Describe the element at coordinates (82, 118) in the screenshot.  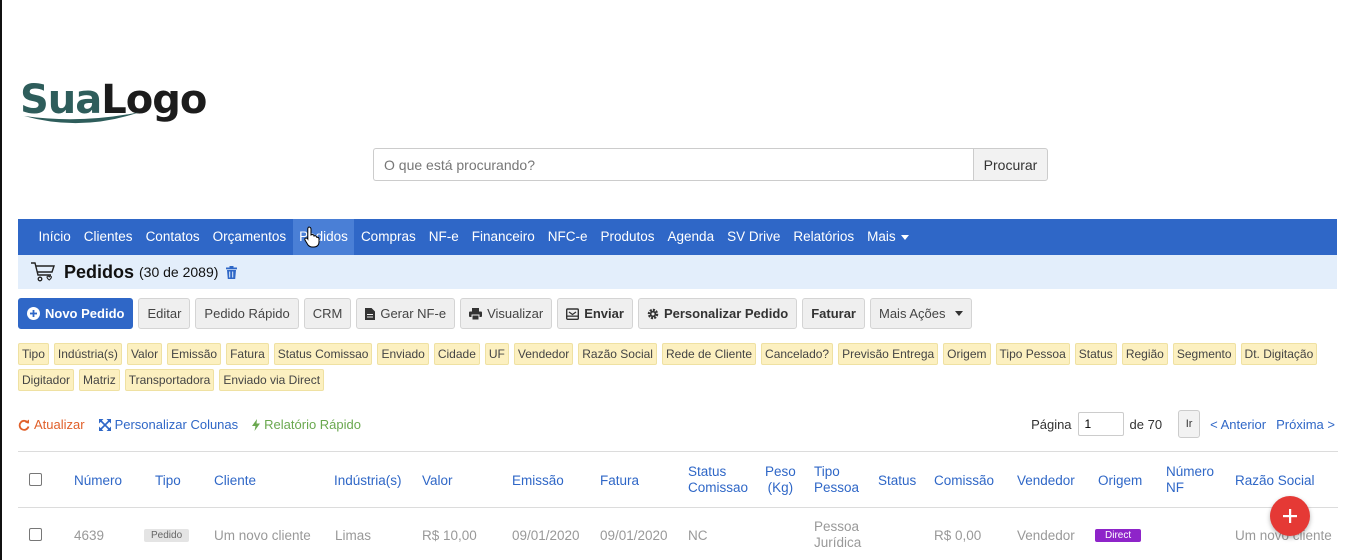
I see `logo-swoosh-icon` at that location.